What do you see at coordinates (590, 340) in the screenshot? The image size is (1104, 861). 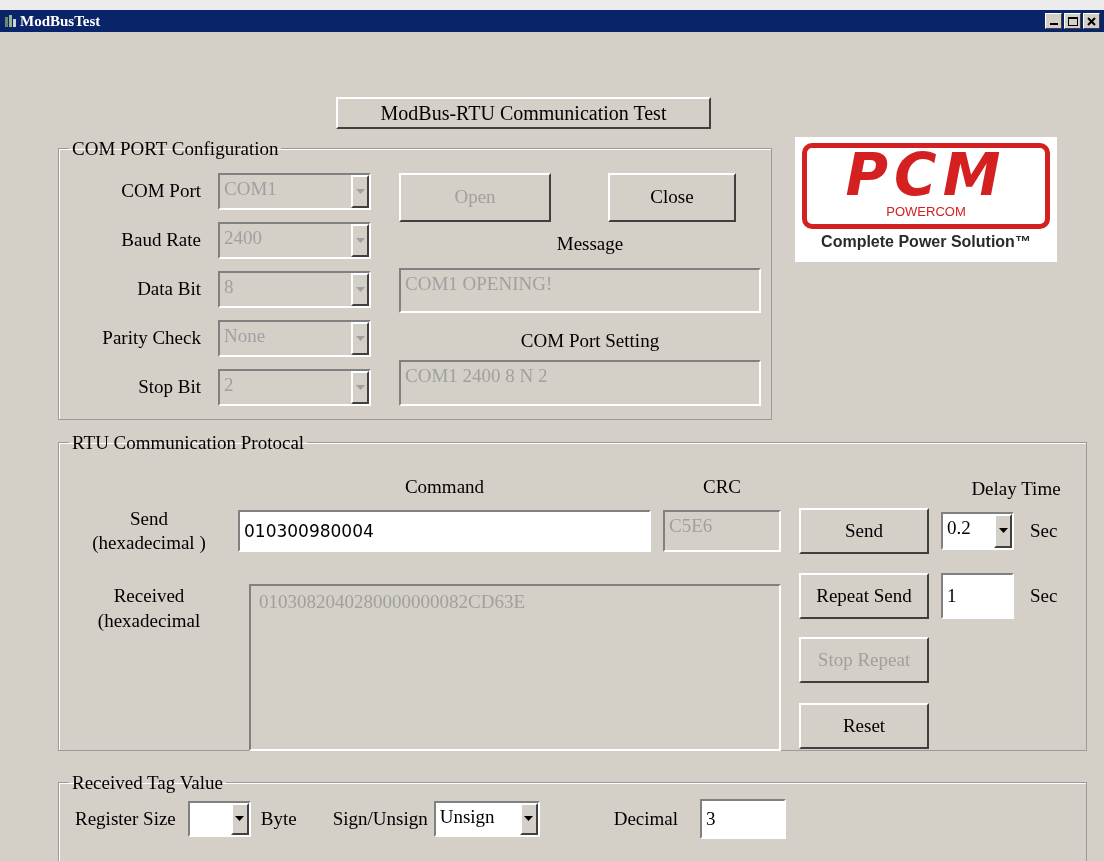 I see `field-label: COM Port Setting` at bounding box center [590, 340].